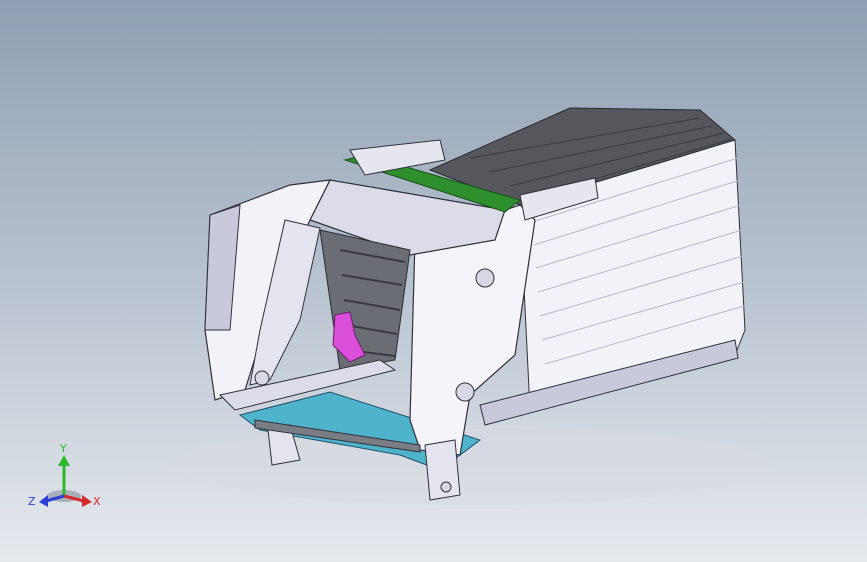 This screenshot has height=562, width=867. I want to click on z-axis-head, so click(43, 501).